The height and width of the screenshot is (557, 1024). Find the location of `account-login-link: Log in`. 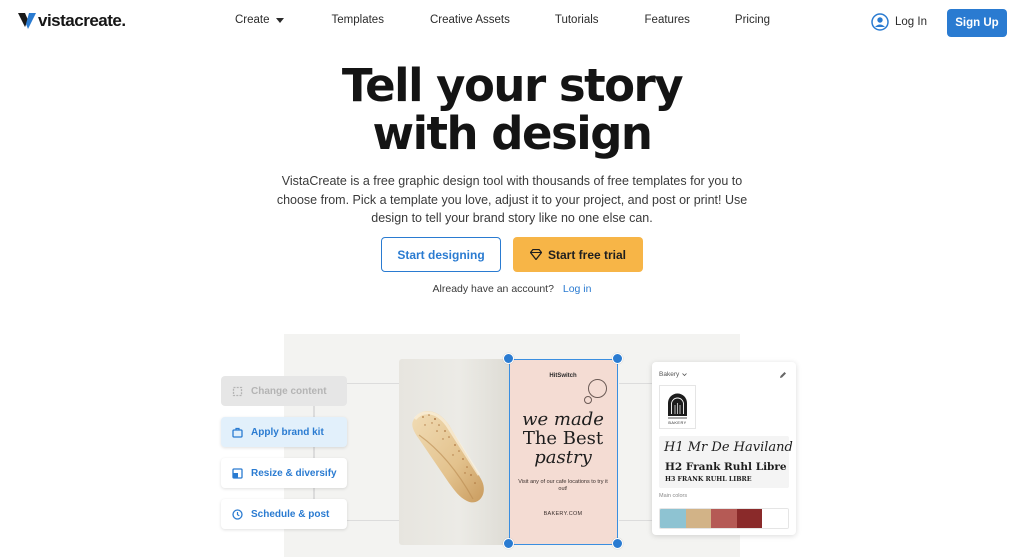

account-login-link: Log in is located at coordinates (577, 289).